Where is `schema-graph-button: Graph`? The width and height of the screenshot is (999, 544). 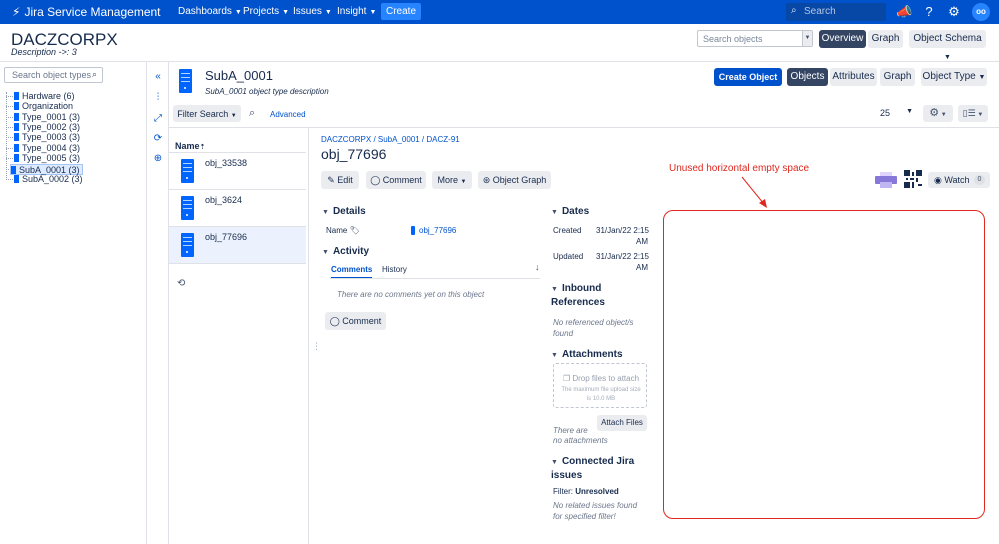 schema-graph-button: Graph is located at coordinates (885, 39).